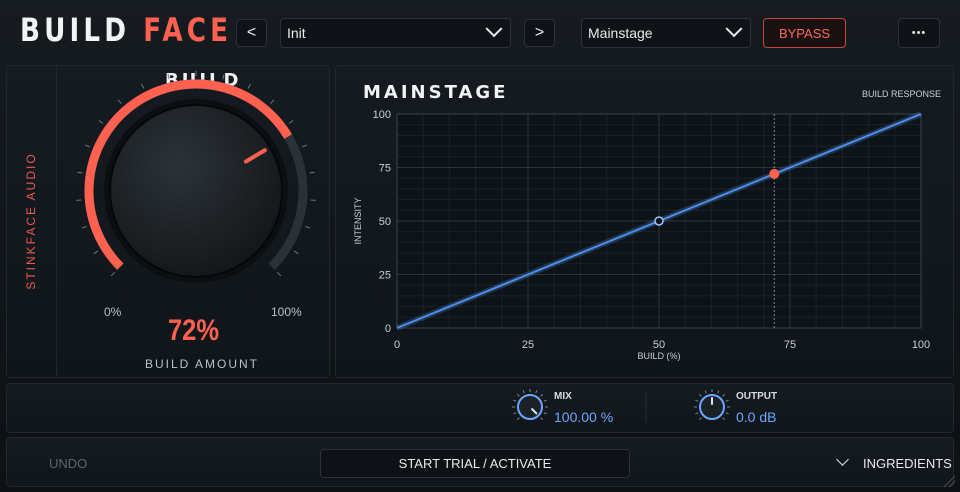 The width and height of the screenshot is (960, 492). What do you see at coordinates (528, 345) in the screenshot?
I see `x-tick-label: 25` at bounding box center [528, 345].